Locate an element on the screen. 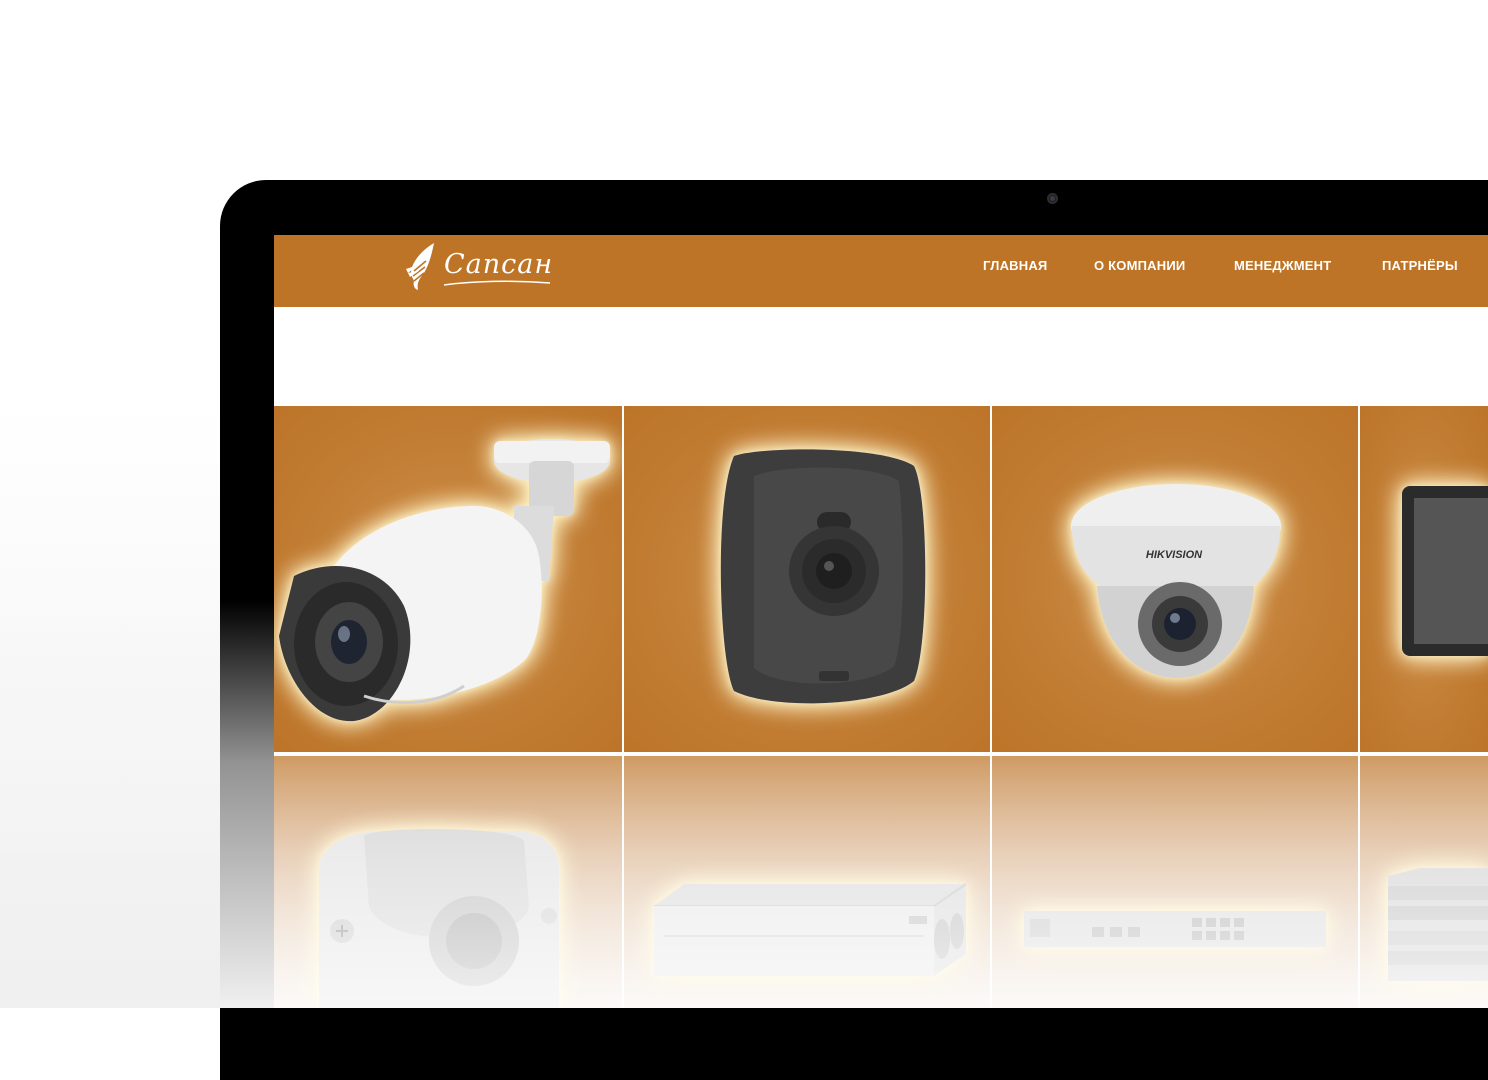 Image resolution: width=1488 pixels, height=1080 pixels. logo-text: Сапсан is located at coordinates (499, 264).